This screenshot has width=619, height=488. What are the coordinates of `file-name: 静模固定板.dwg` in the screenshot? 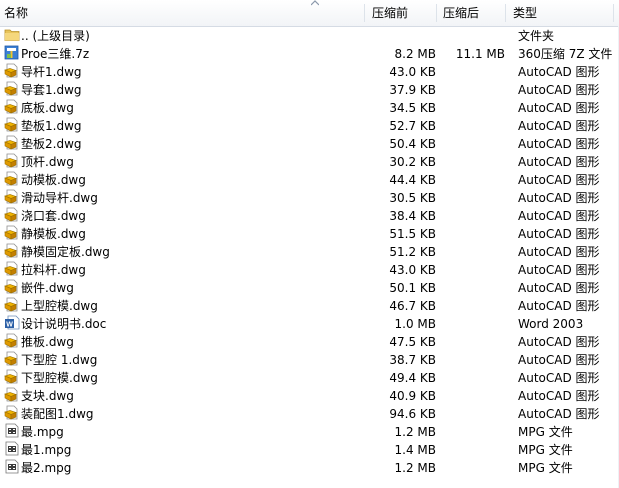 It's located at (65, 252).